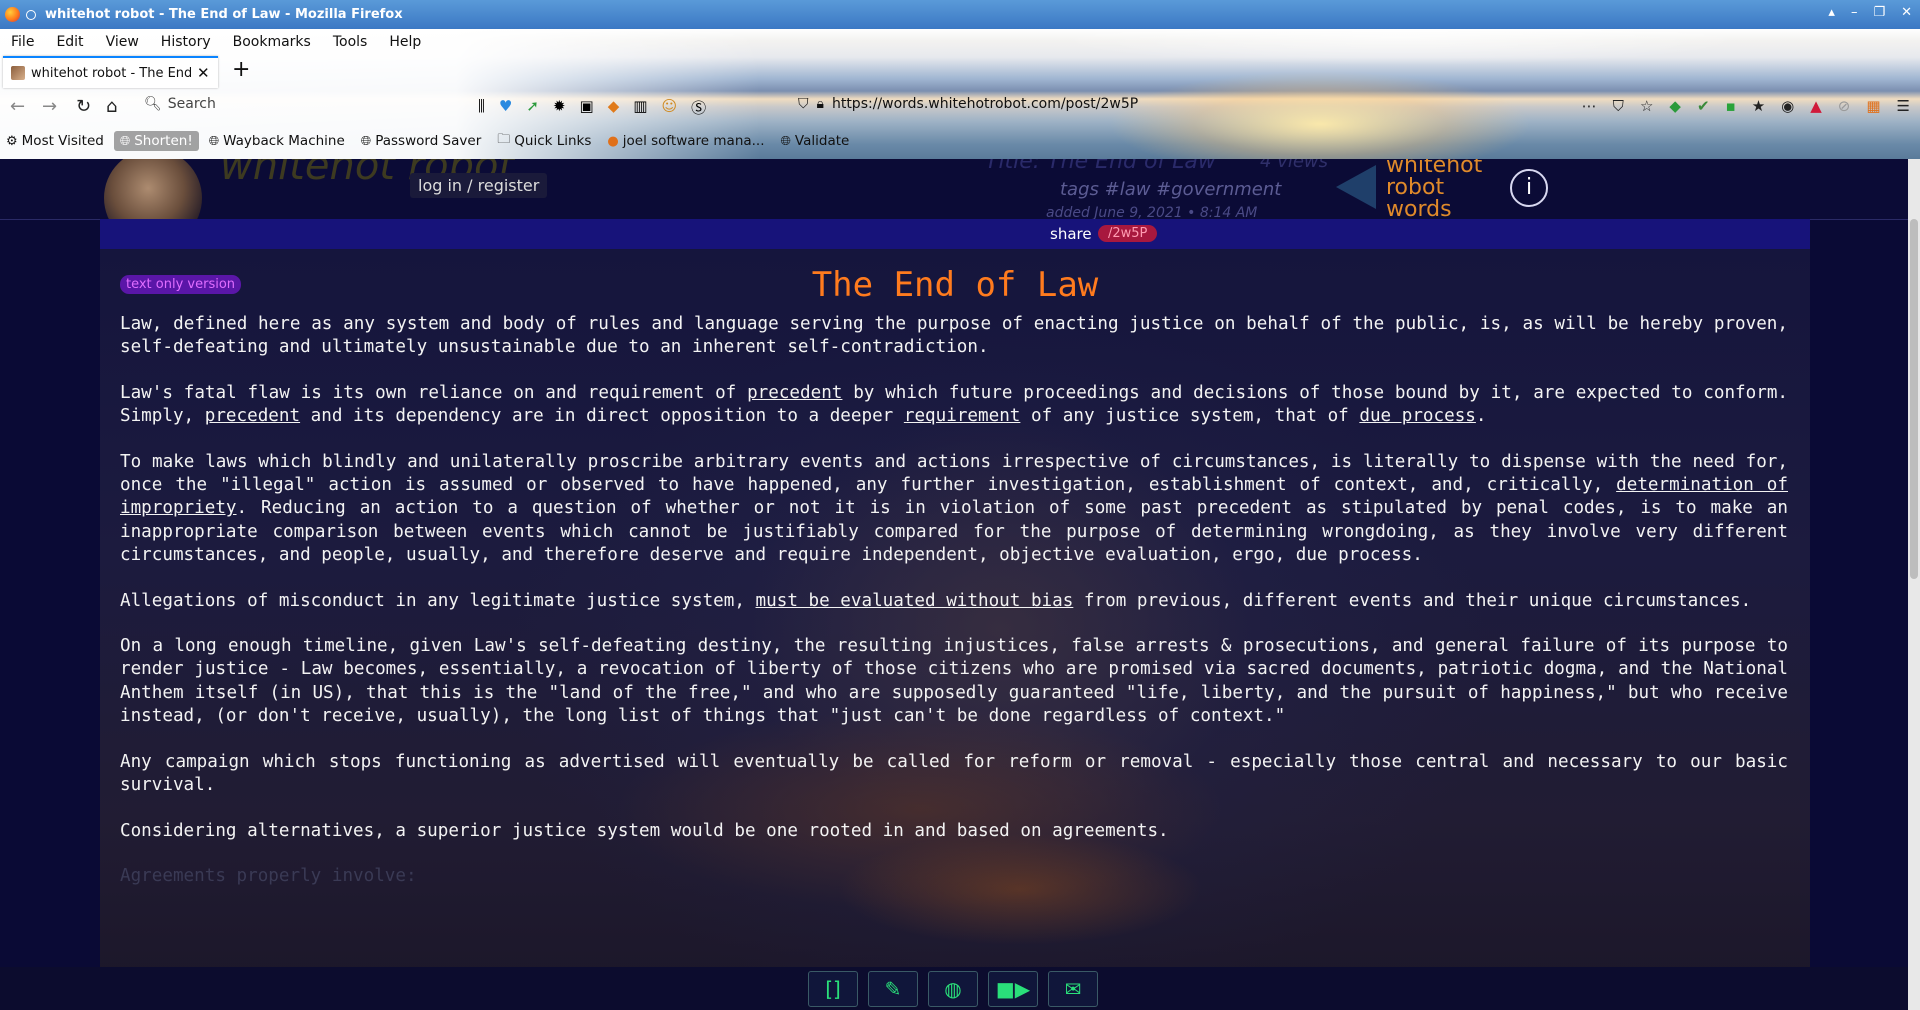 The image size is (1920, 1010). What do you see at coordinates (186, 42) in the screenshot?
I see `menu-history: History` at bounding box center [186, 42].